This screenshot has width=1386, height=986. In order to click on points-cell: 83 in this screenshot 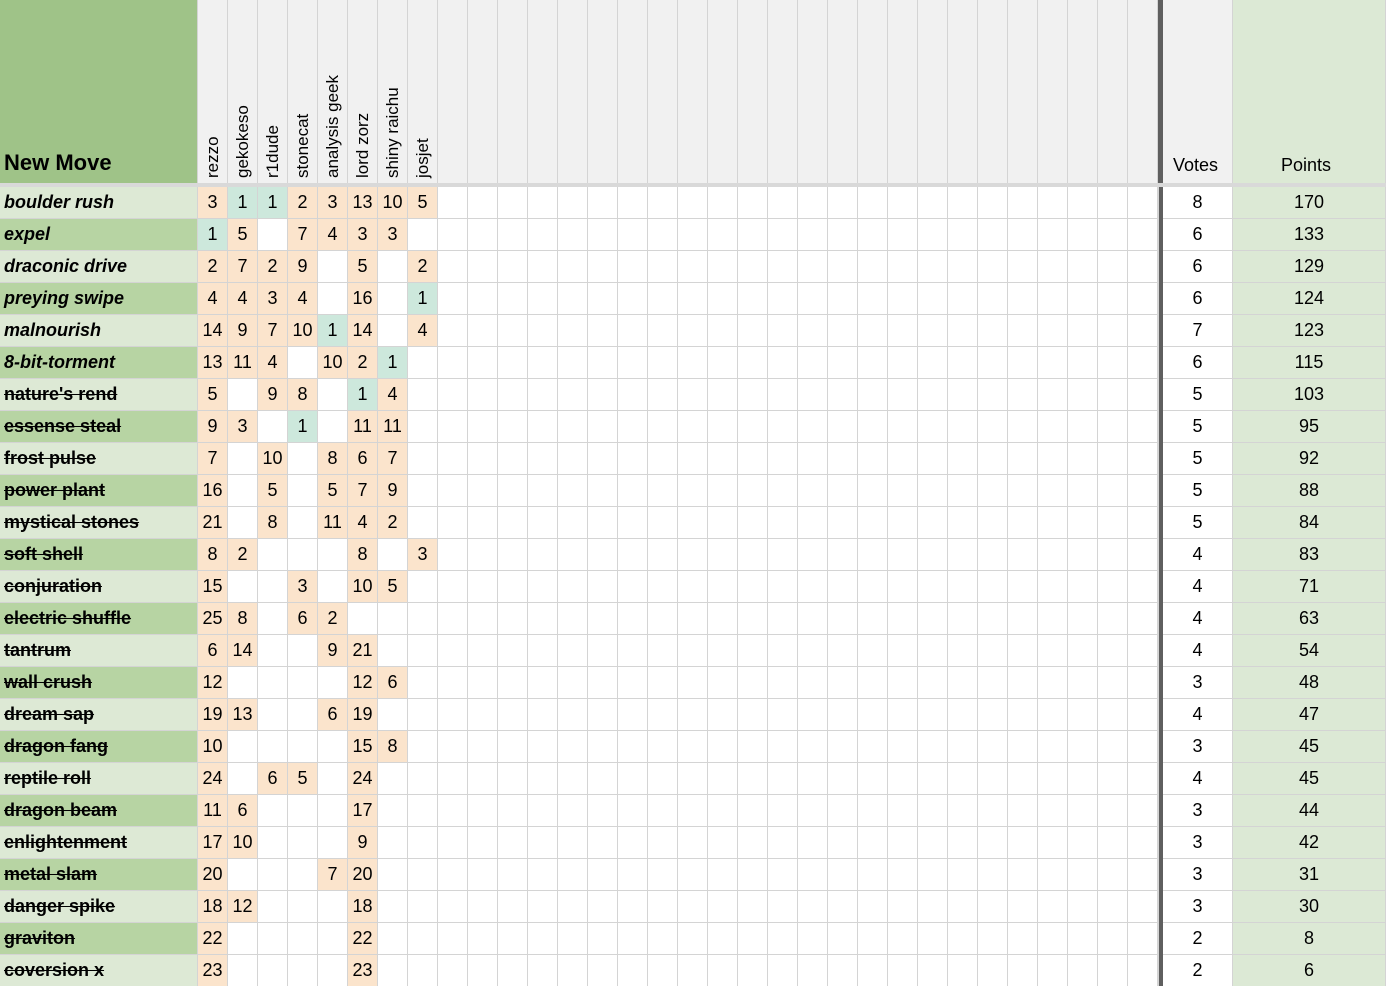, I will do `click(1309, 555)`.